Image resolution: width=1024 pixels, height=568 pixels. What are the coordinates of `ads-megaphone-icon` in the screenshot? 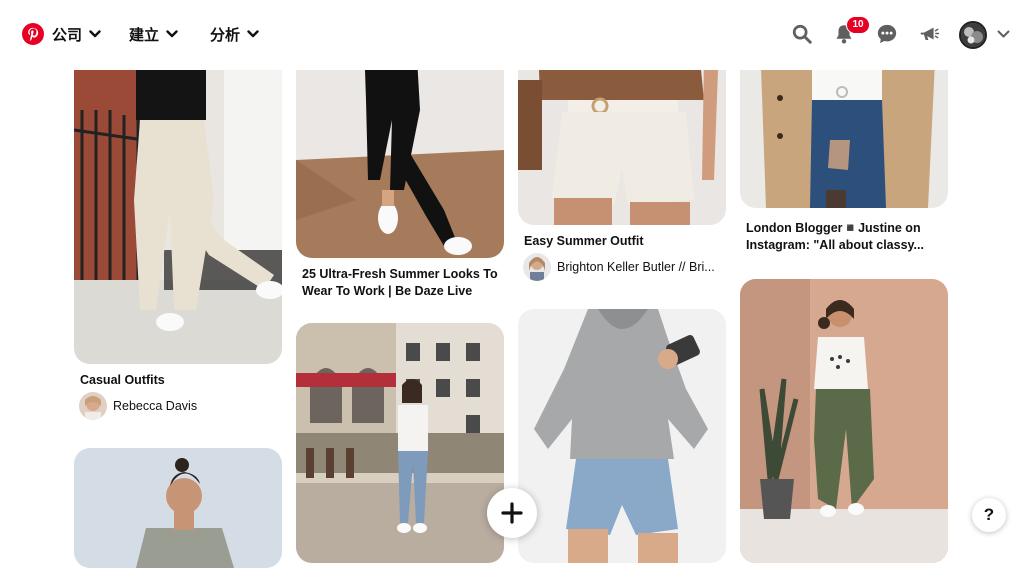 It's located at (929, 34).